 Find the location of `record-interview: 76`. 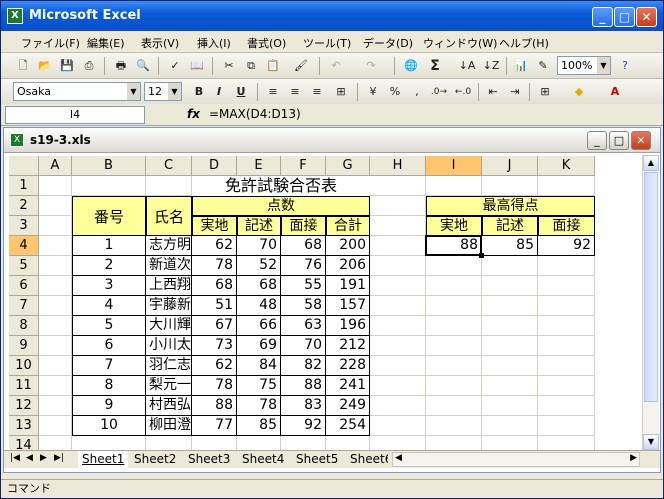

record-interview: 76 is located at coordinates (303, 266).